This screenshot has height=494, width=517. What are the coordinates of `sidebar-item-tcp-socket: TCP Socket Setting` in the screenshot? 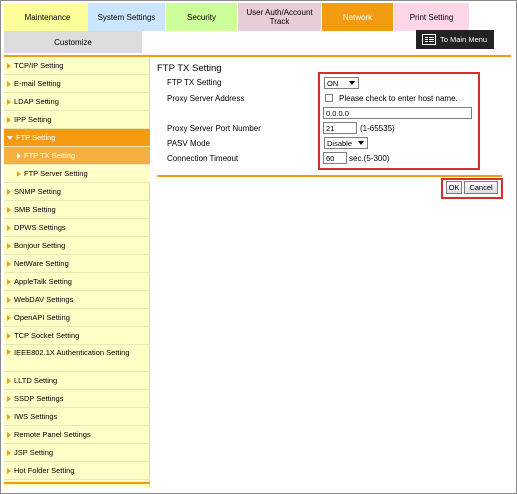 It's located at (77, 336).